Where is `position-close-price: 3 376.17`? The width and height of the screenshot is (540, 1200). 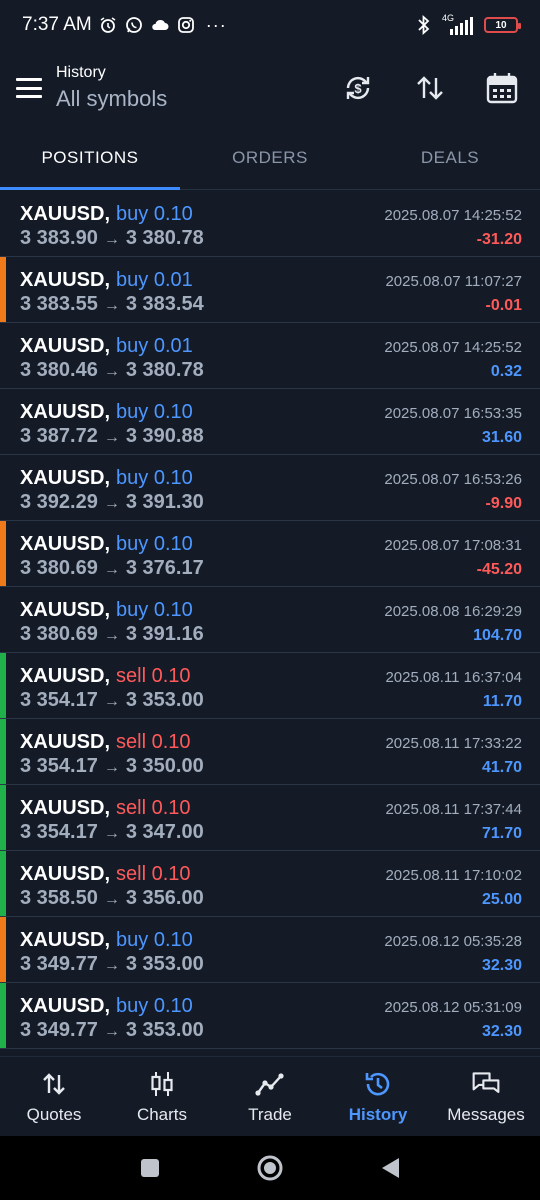
position-close-price: 3 376.17 is located at coordinates (164, 568).